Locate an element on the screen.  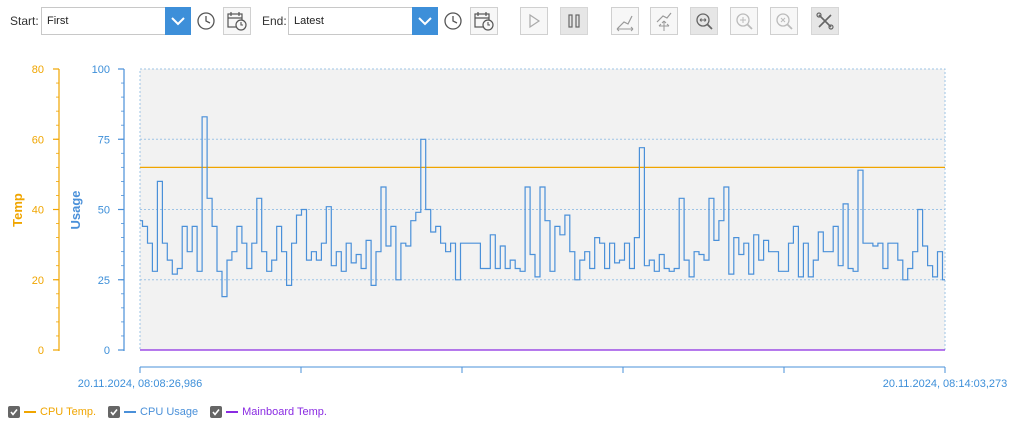
usage-axis-ticks: 0 25 50 75 100 is located at coordinates (108, 210).